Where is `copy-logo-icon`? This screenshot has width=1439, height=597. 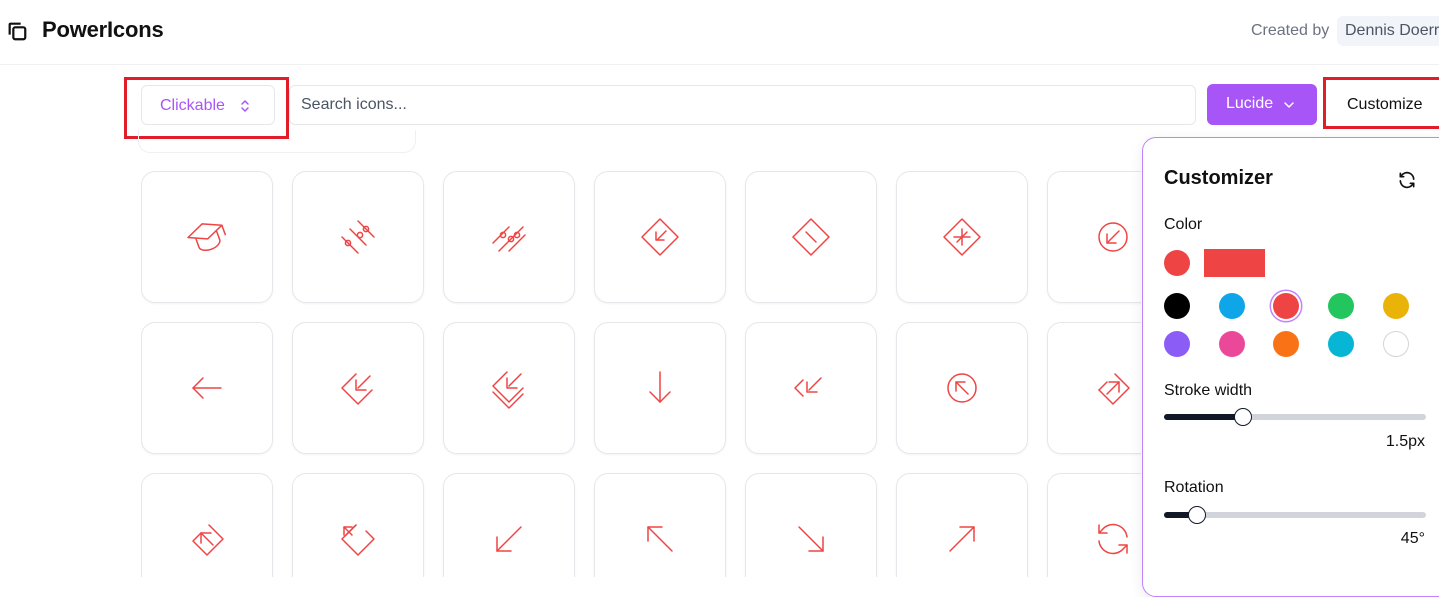
copy-logo-icon is located at coordinates (17, 31).